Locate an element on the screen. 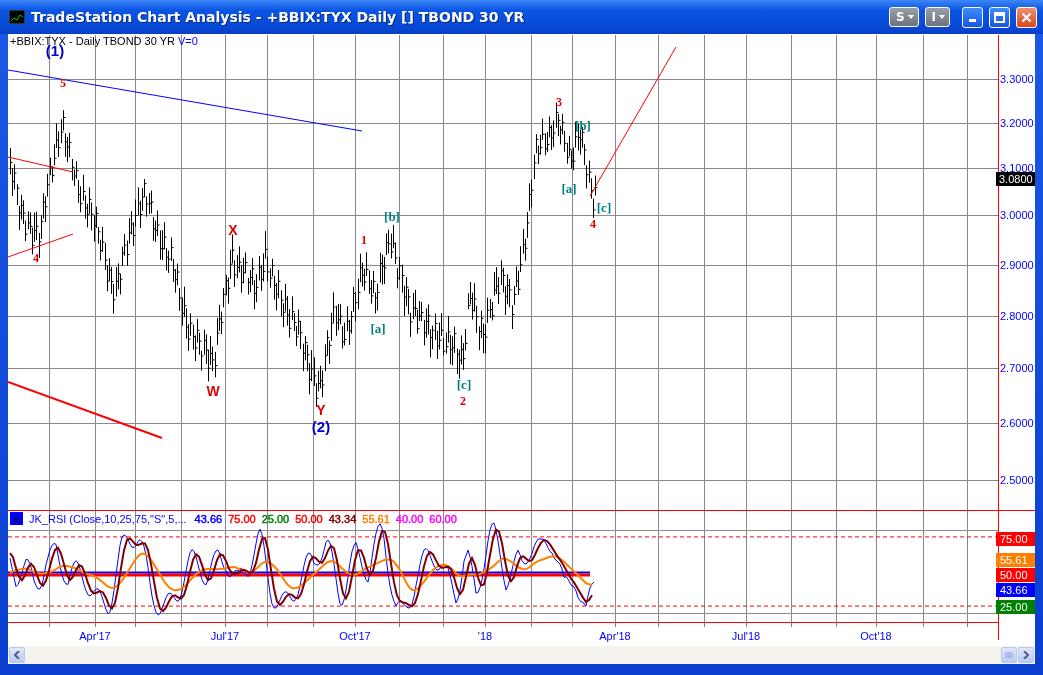  level-badge: 50.00 is located at coordinates (1015, 575).